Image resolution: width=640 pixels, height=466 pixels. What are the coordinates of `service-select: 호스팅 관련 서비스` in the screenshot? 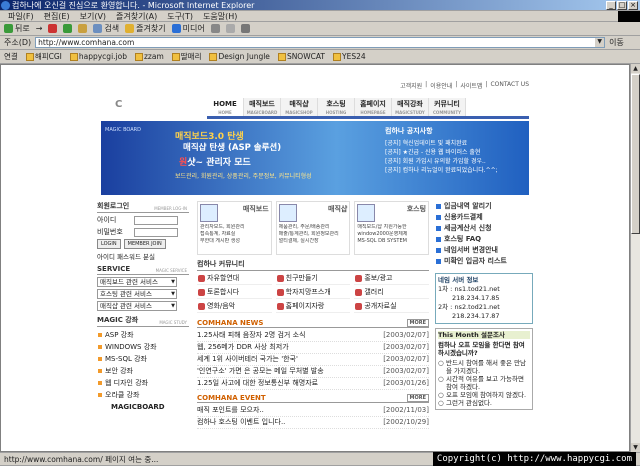 It's located at (137, 294).